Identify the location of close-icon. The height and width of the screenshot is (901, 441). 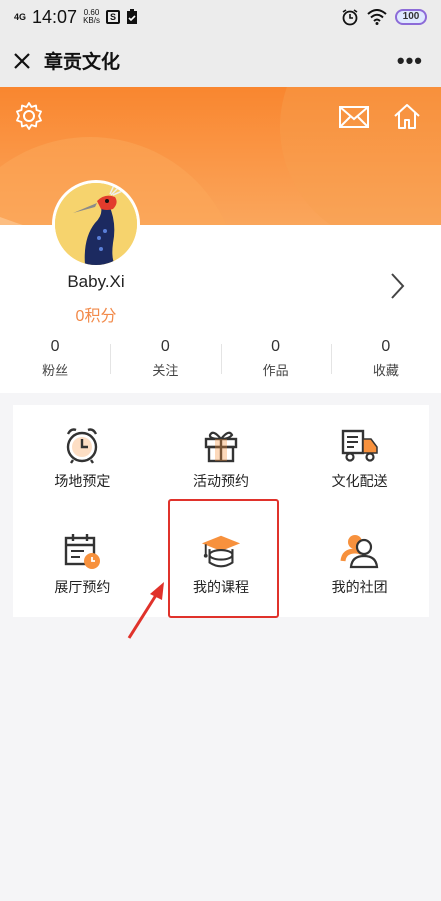
(22, 61).